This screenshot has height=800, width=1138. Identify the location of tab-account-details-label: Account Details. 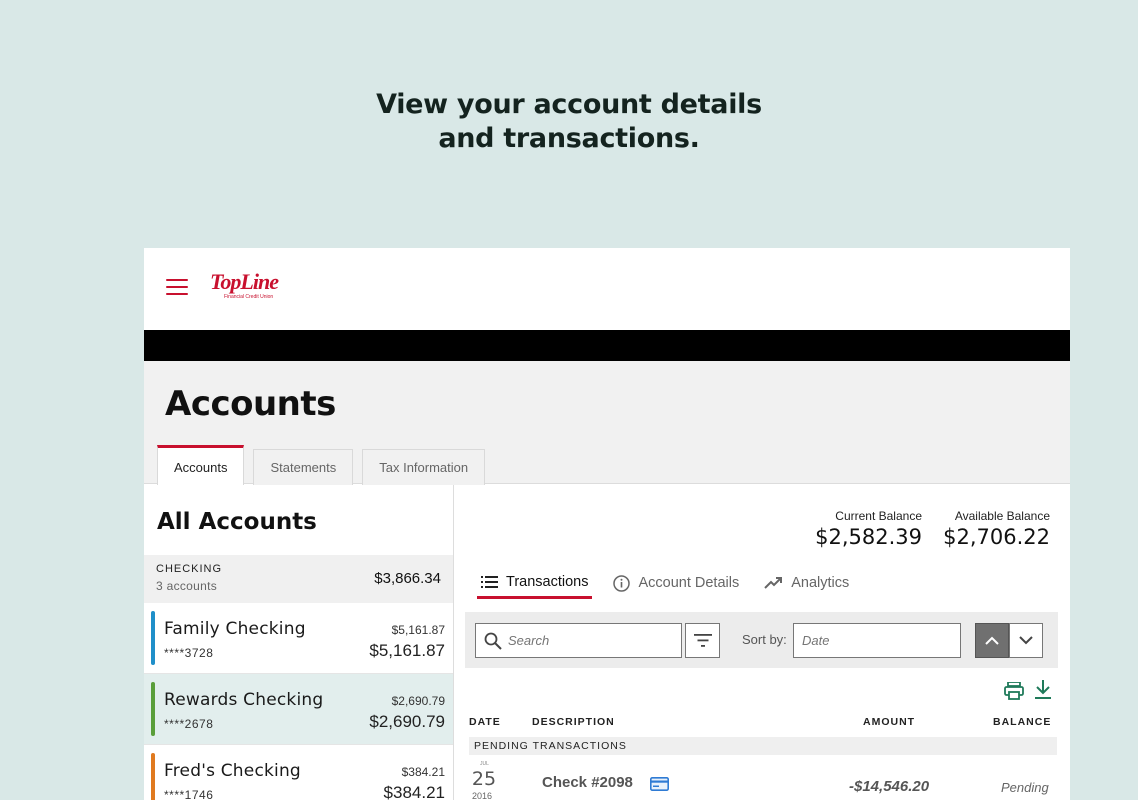
(689, 583).